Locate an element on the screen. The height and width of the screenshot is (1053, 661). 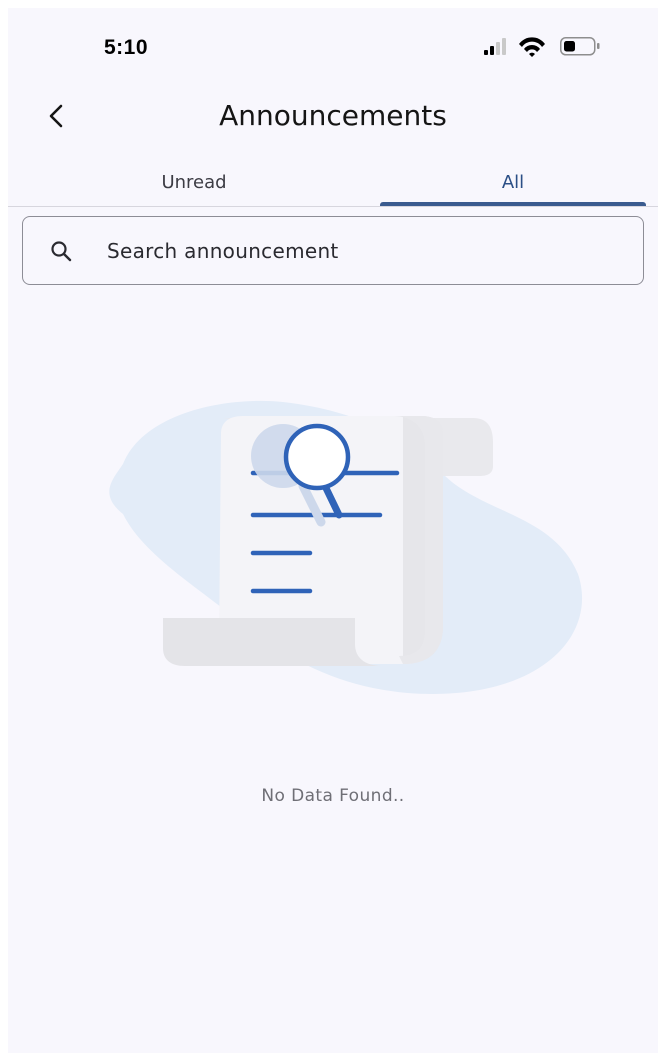
tab-unread: Unread is located at coordinates (194, 182).